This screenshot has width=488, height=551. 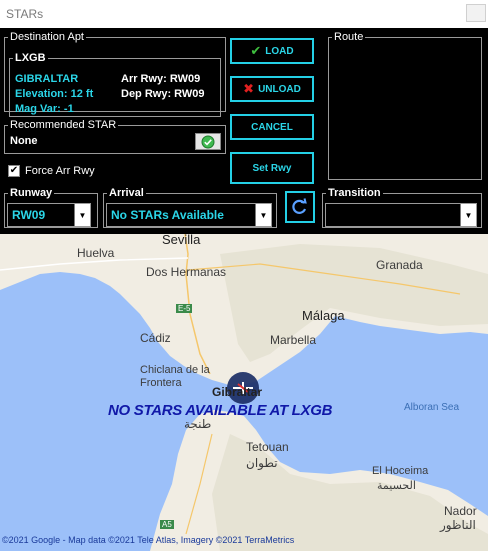 What do you see at coordinates (349, 37) in the screenshot?
I see `route-legend: Route` at bounding box center [349, 37].